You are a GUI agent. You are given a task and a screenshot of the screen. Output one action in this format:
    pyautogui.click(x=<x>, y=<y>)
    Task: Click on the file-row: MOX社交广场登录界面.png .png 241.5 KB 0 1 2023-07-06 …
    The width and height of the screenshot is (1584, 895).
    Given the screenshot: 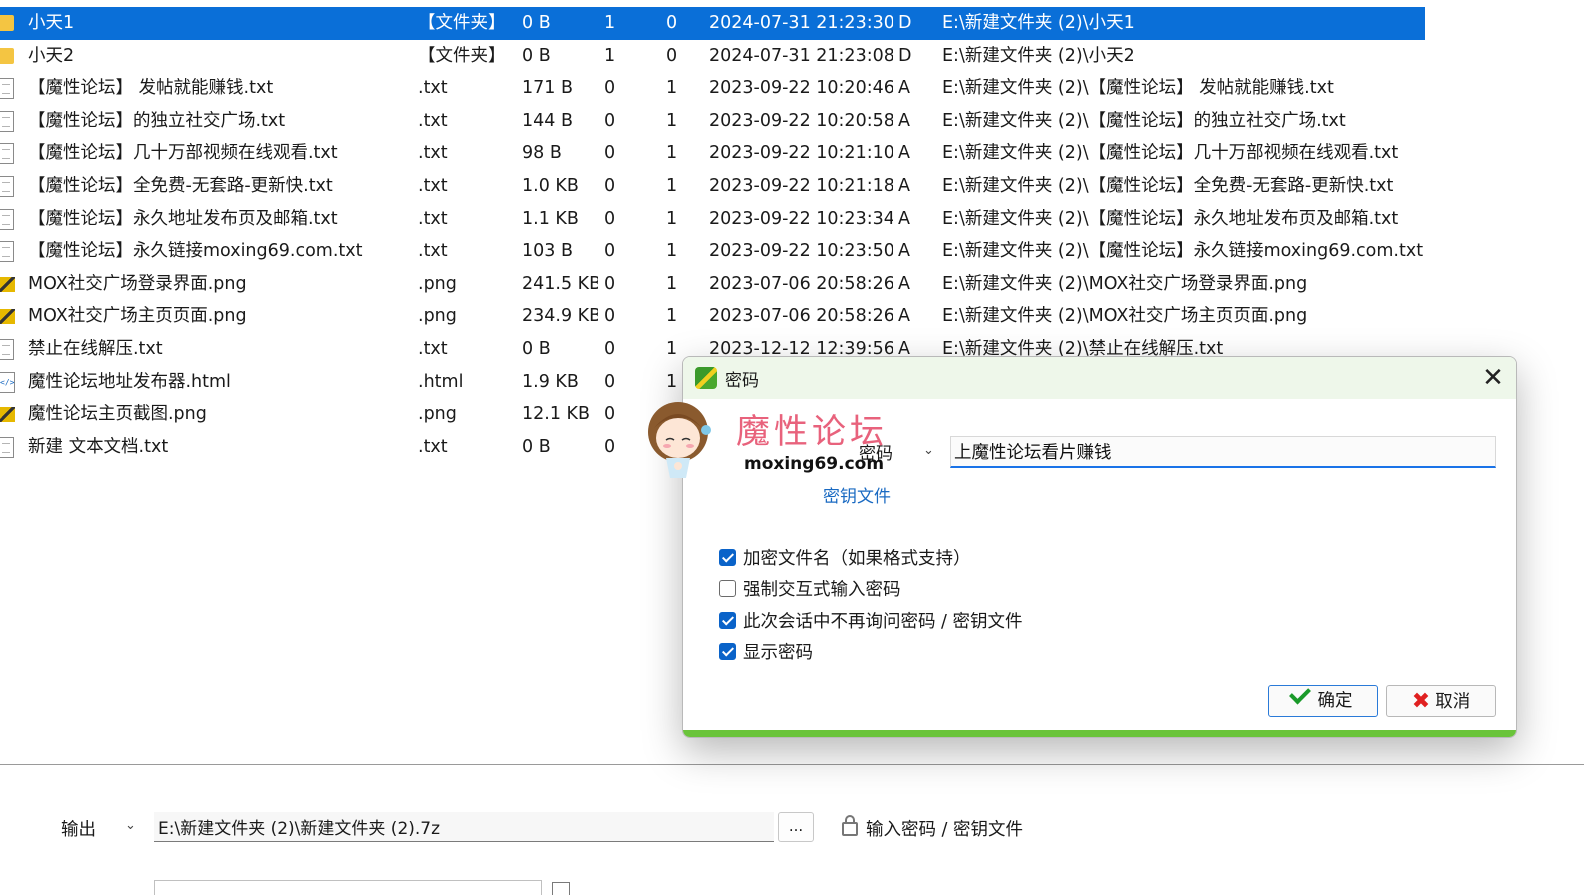 What is the action you would take?
    pyautogui.click(x=712, y=284)
    